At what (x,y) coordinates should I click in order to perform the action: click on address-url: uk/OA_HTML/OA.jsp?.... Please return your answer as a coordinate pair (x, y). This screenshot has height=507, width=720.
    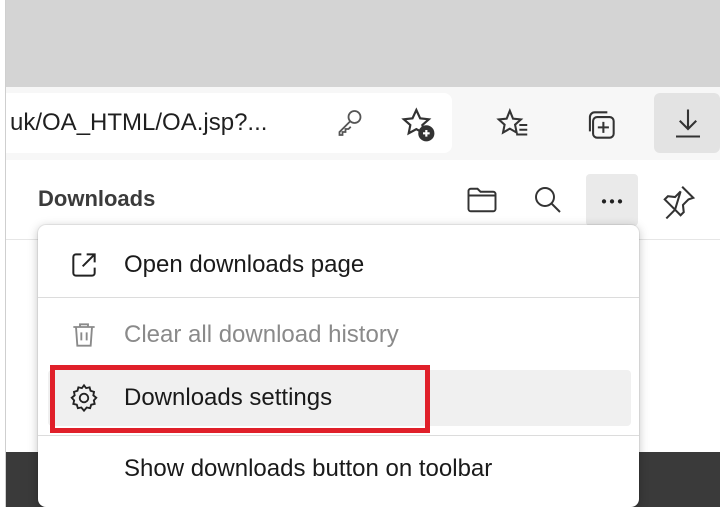
    Looking at the image, I should click on (138, 123).